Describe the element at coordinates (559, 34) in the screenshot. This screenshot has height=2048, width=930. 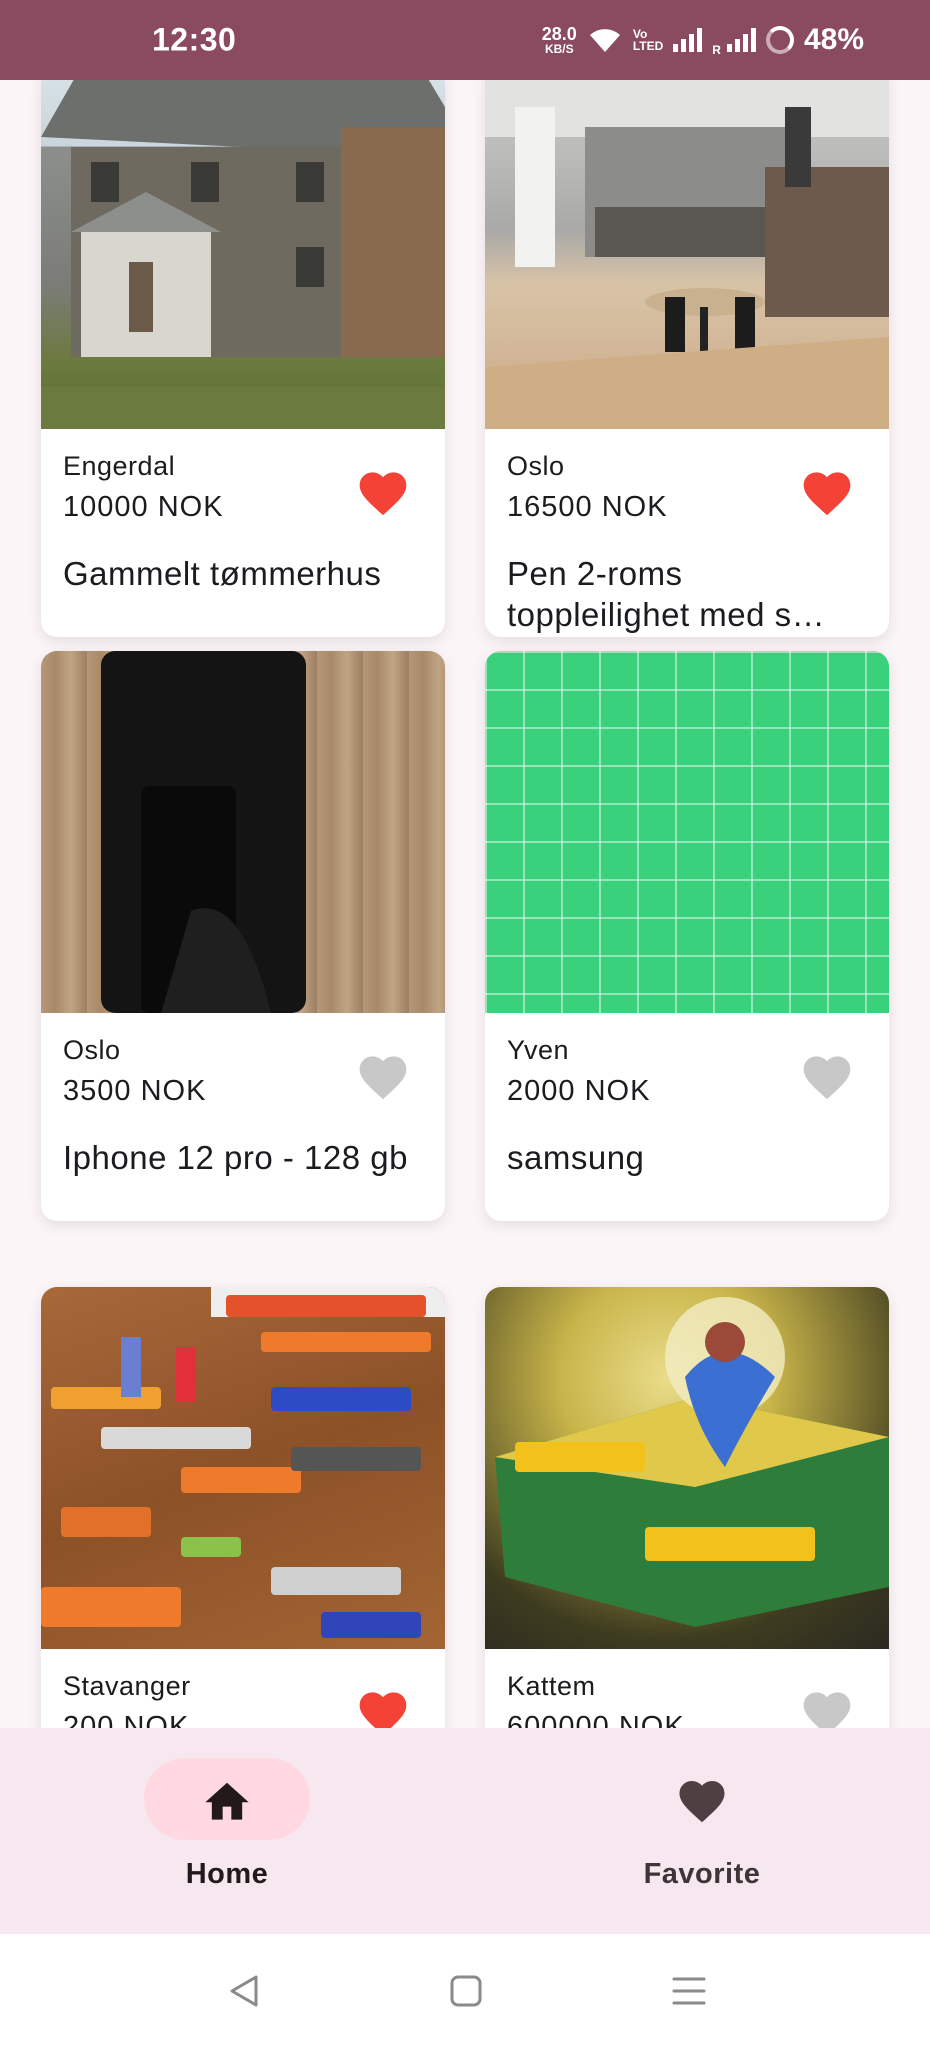
I see `network-speed-value: 28.0` at that location.